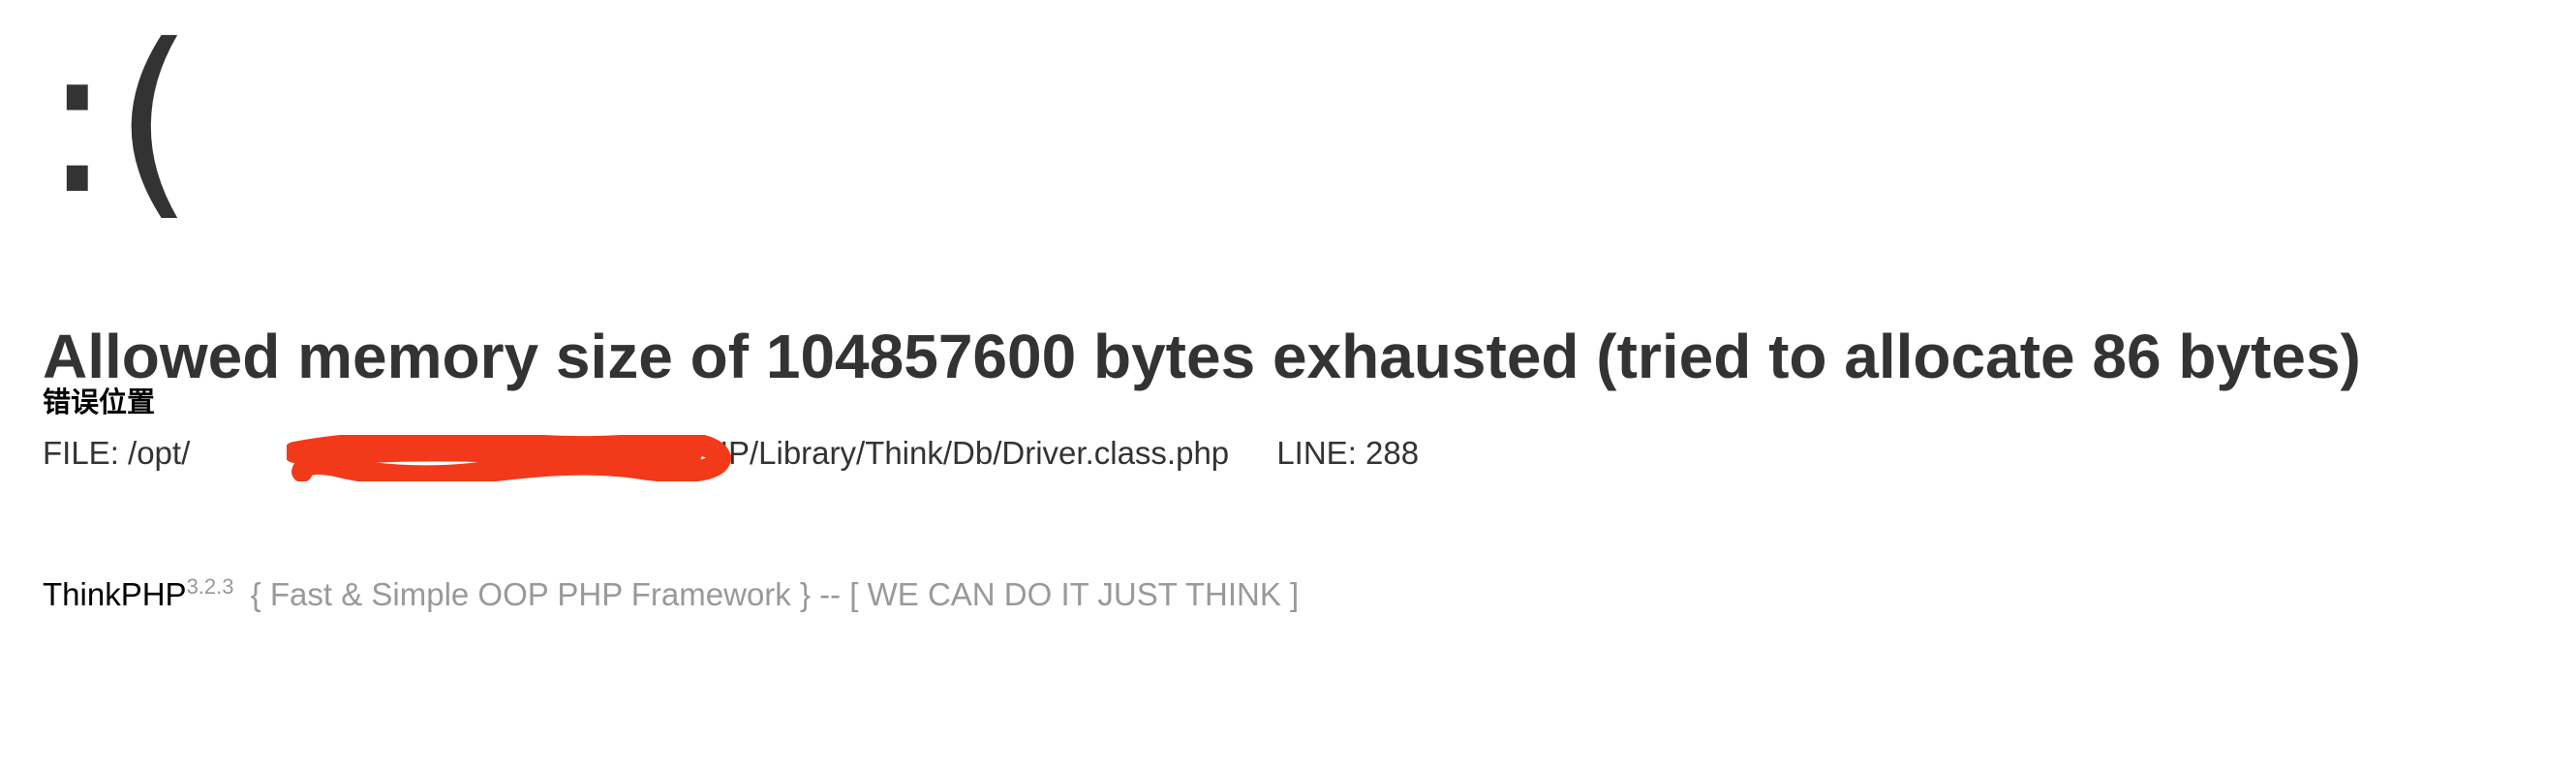 The width and height of the screenshot is (2576, 771). What do you see at coordinates (81, 453) in the screenshot?
I see `file-label: FILE:` at bounding box center [81, 453].